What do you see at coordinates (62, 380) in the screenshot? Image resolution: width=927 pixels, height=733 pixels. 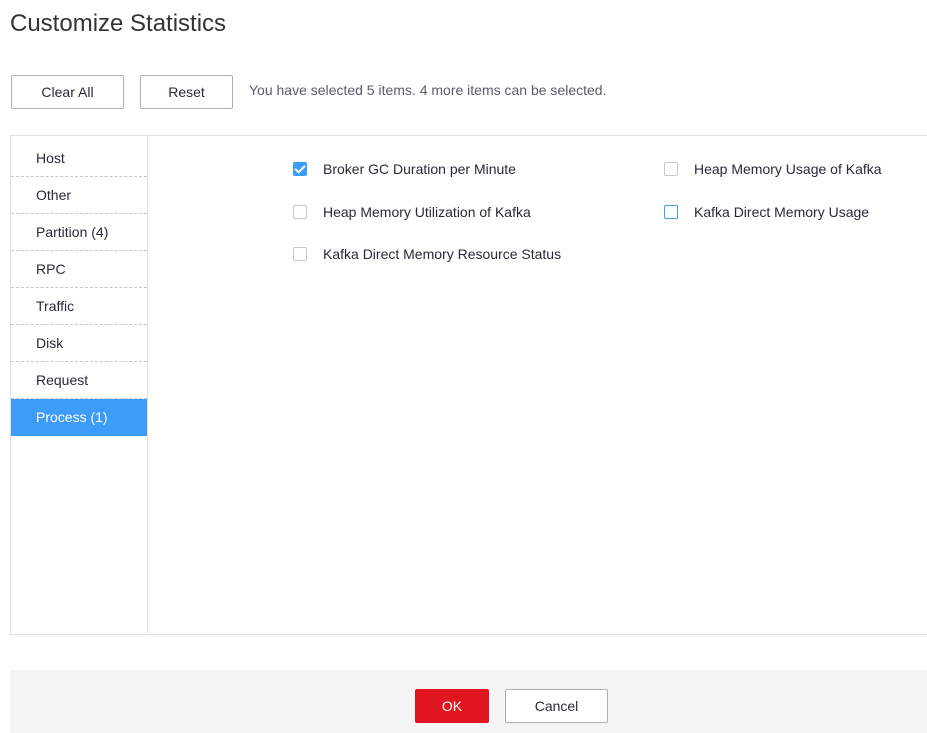 I see `category-label: Request` at bounding box center [62, 380].